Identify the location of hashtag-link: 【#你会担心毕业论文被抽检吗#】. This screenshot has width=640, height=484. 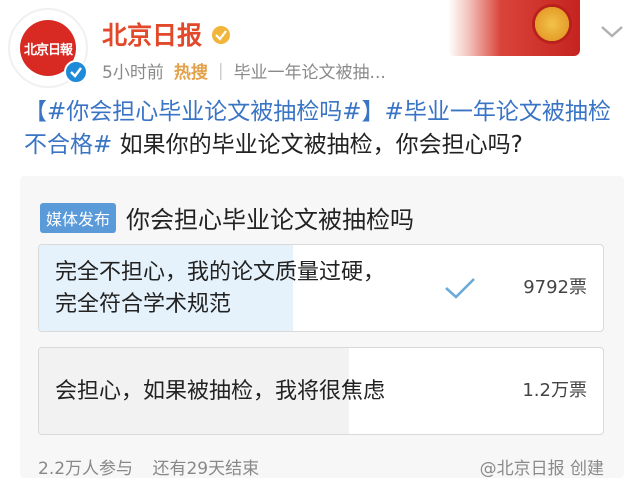
(204, 112).